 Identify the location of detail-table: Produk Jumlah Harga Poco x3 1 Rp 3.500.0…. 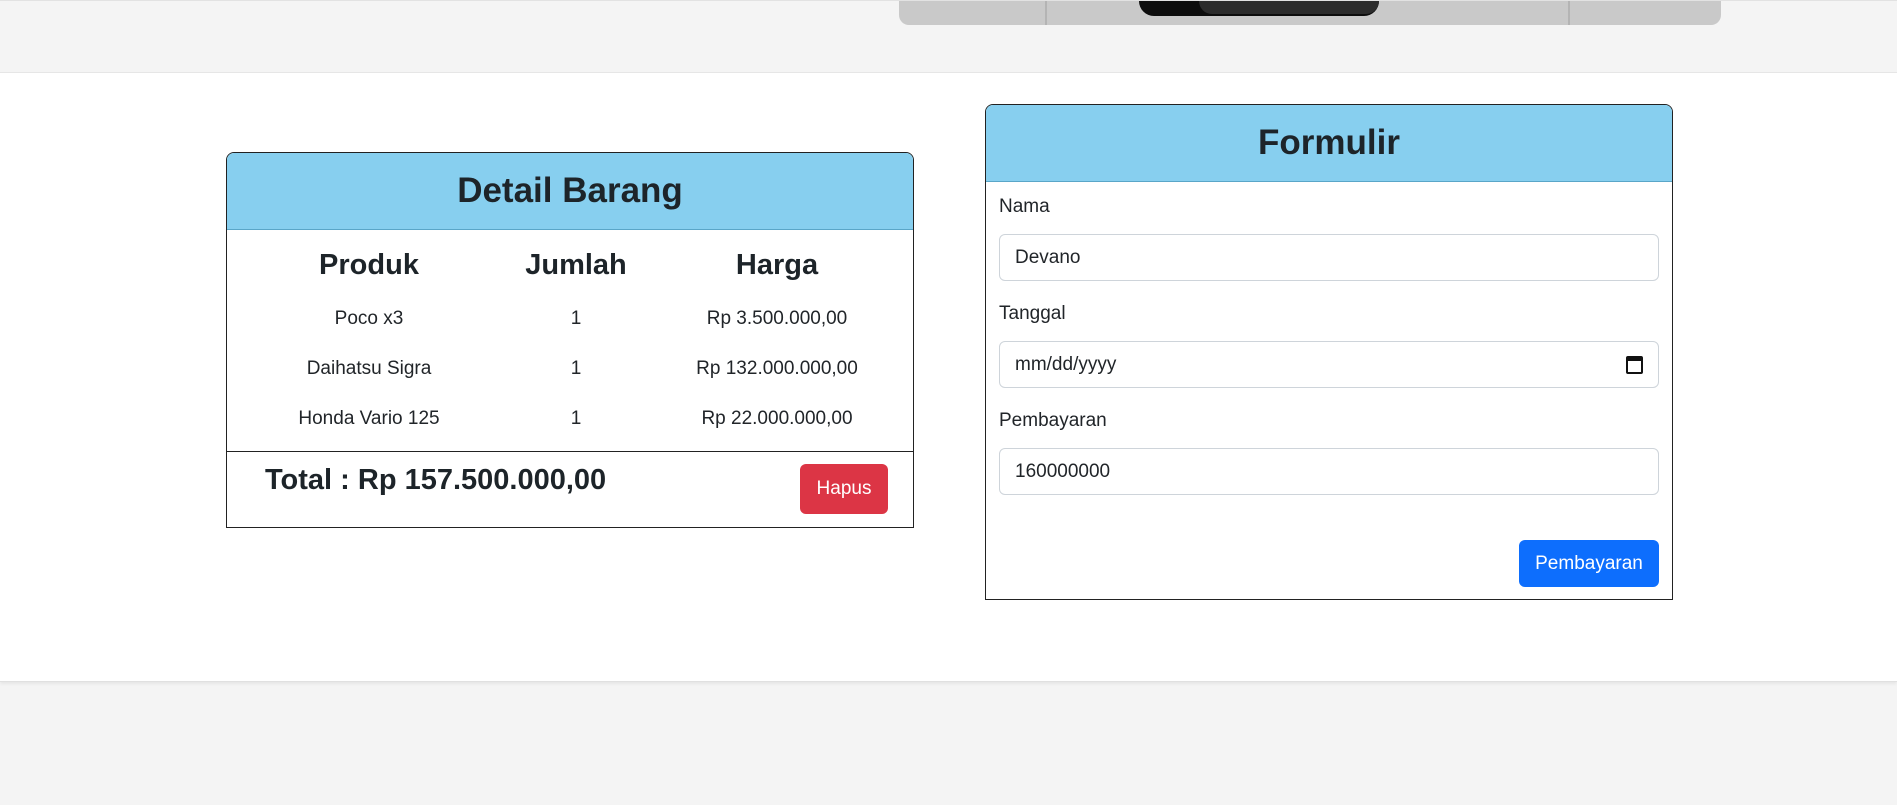
(570, 337).